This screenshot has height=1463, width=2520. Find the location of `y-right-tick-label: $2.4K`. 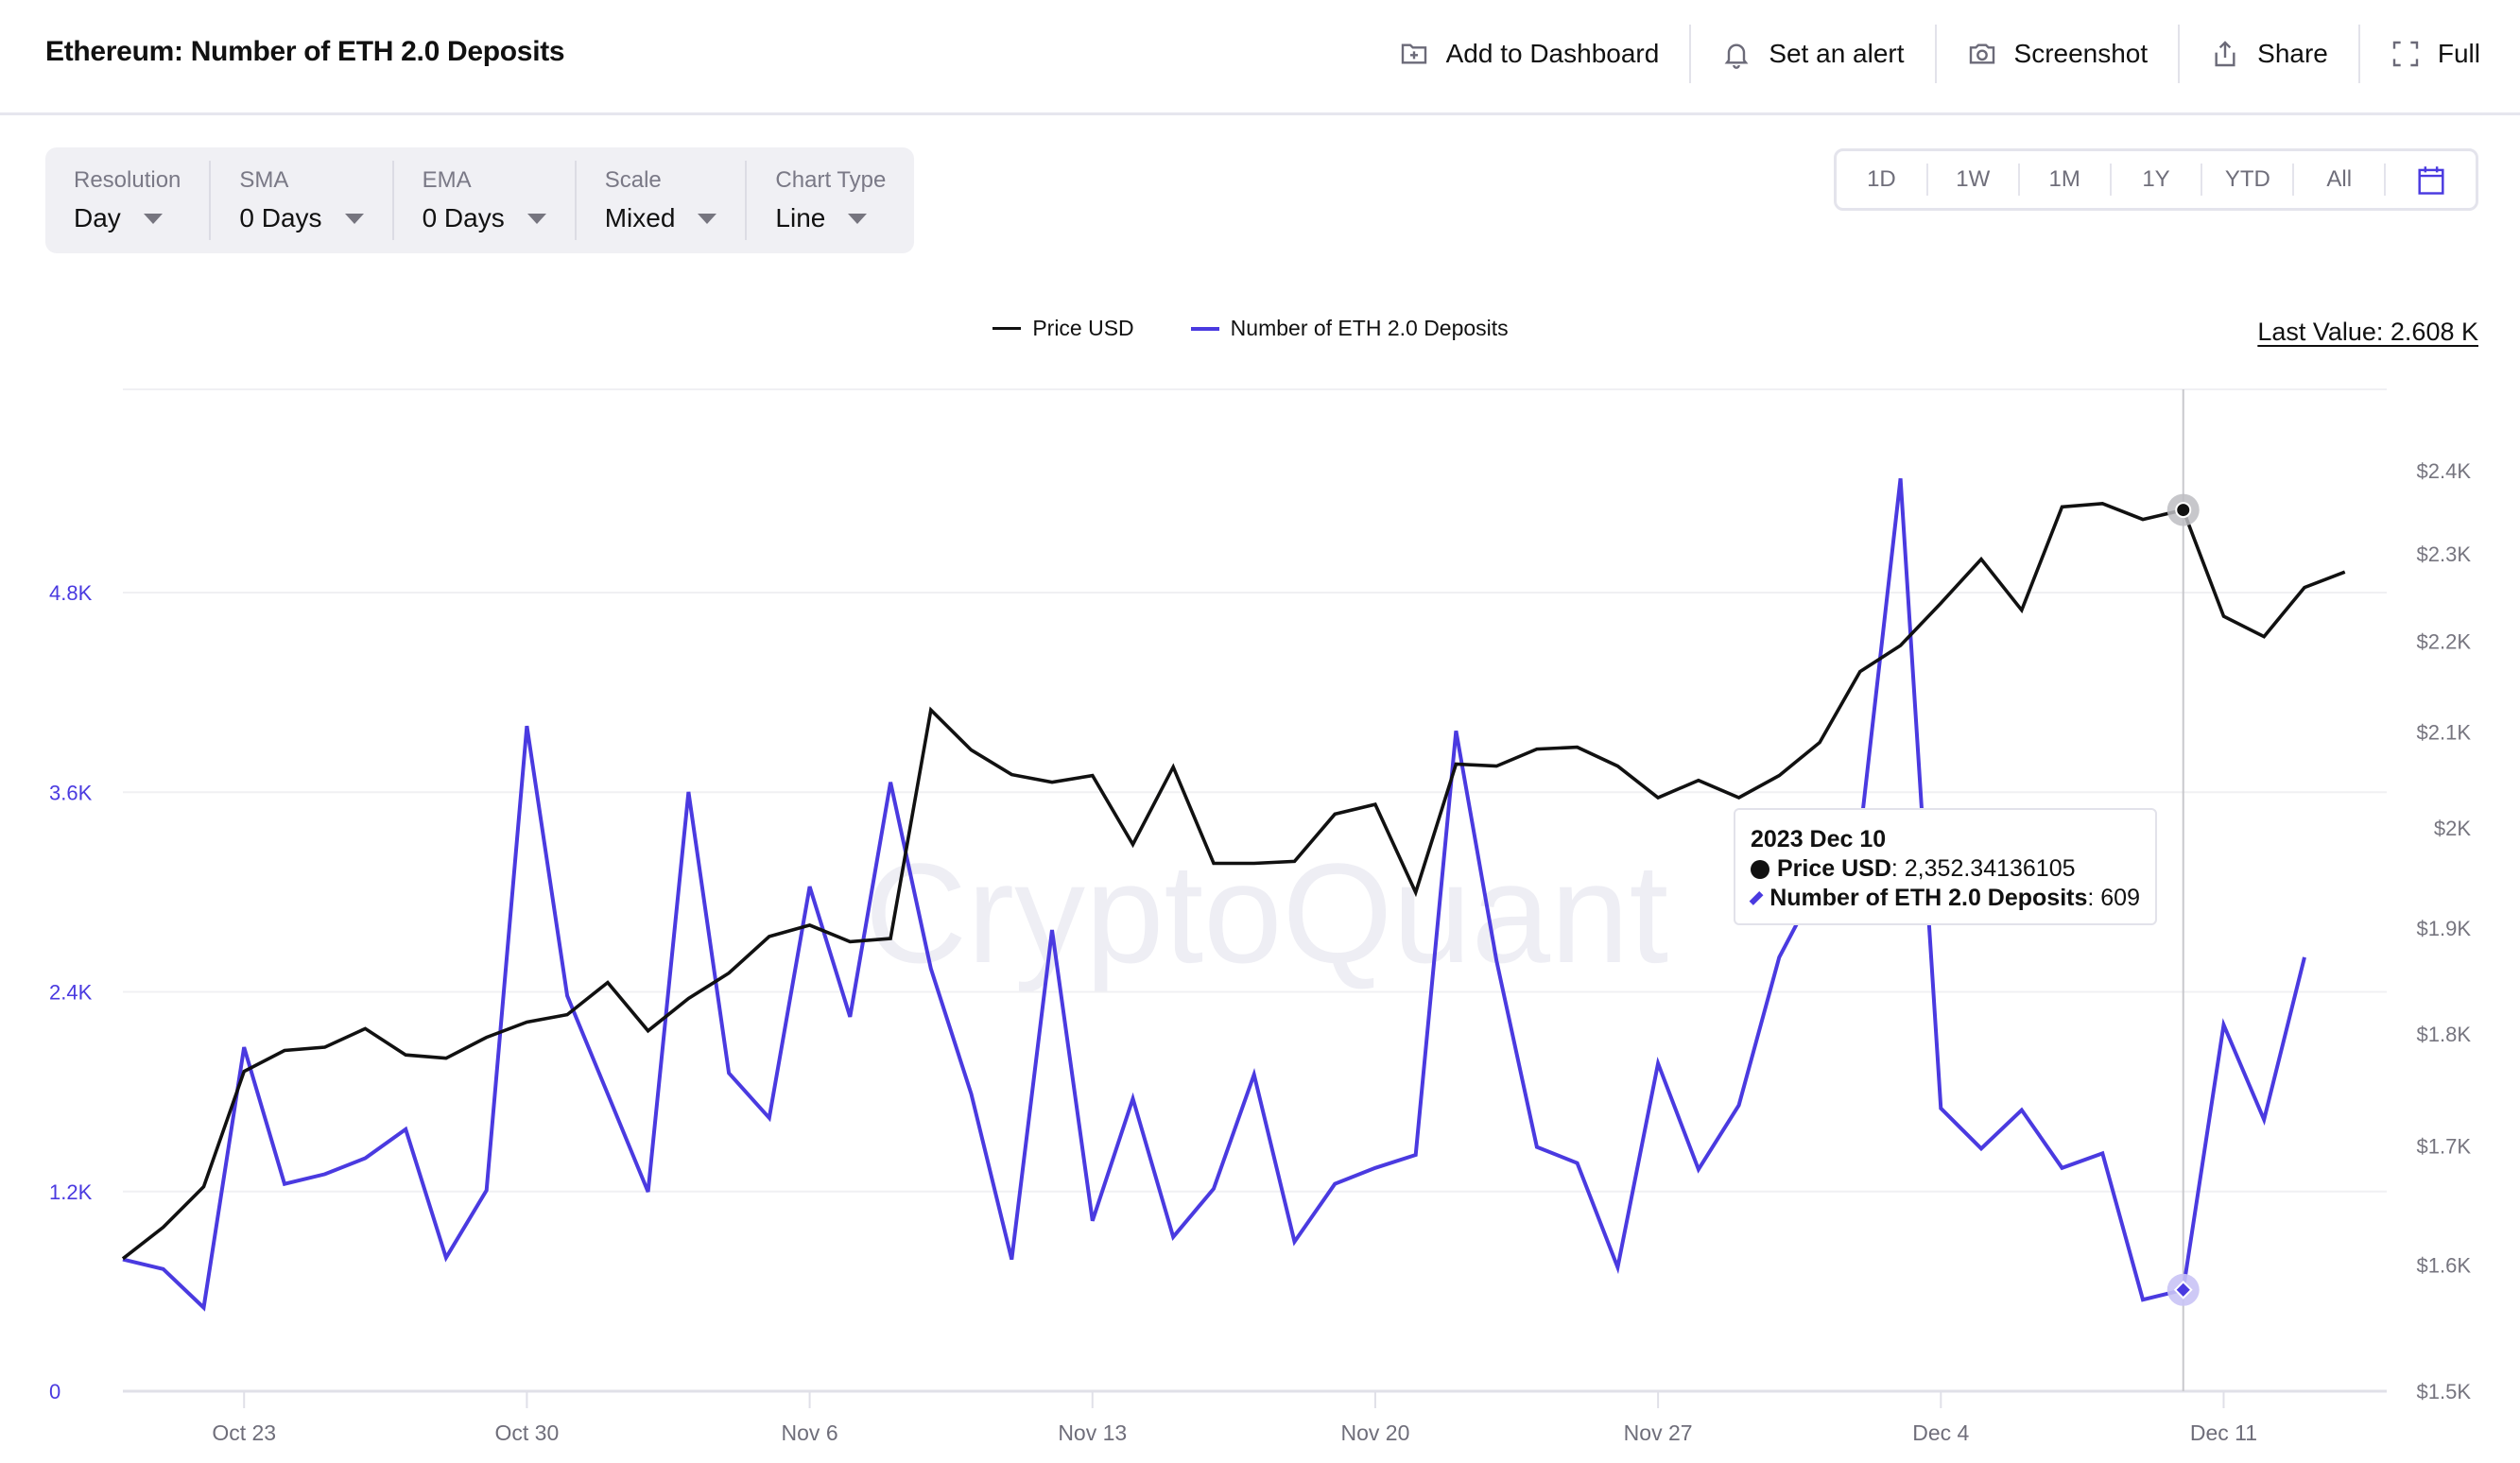

y-right-tick-label: $2.4K is located at coordinates (2444, 471).